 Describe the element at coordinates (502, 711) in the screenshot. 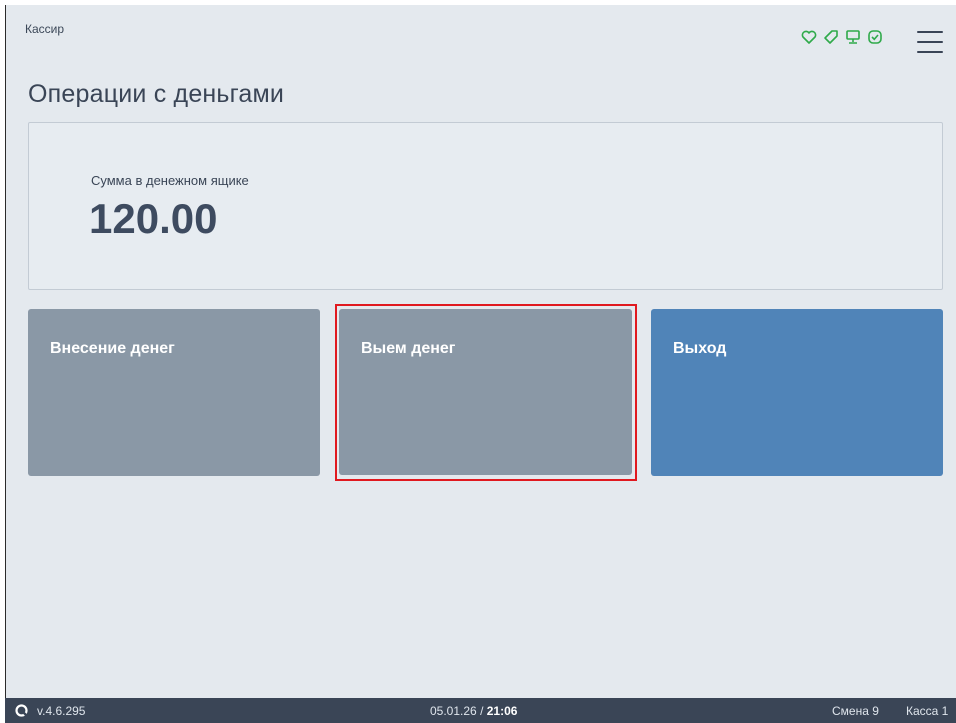

I see `current-time: 21:06` at that location.